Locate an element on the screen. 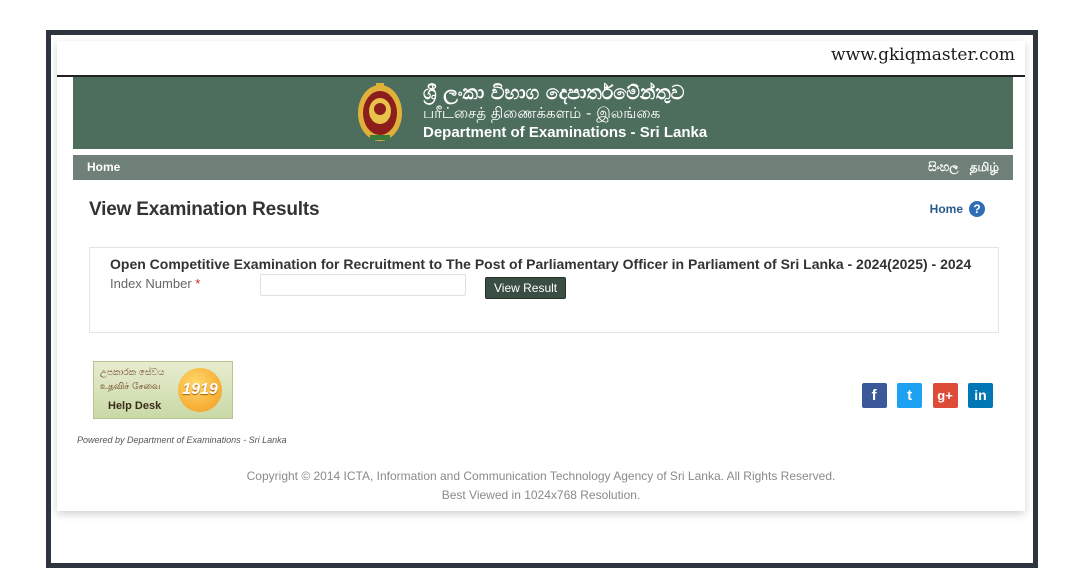 This screenshot has width=1080, height=587. nav-home-link: Home is located at coordinates (103, 167).